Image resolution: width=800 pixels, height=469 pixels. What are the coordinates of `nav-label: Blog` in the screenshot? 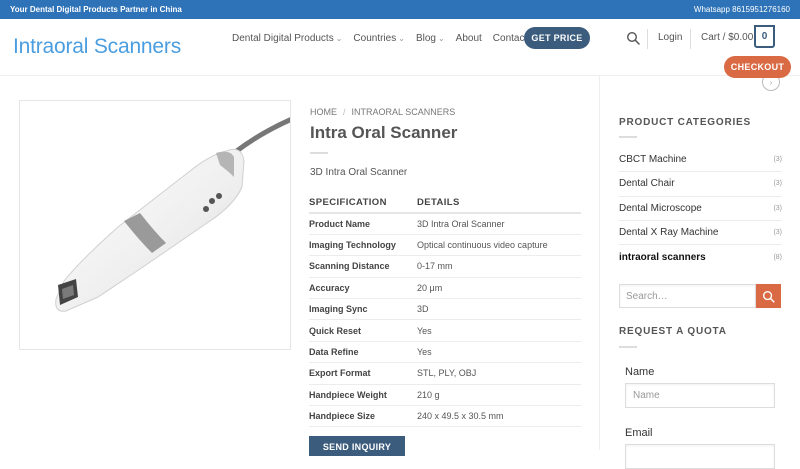 It's located at (425, 38).